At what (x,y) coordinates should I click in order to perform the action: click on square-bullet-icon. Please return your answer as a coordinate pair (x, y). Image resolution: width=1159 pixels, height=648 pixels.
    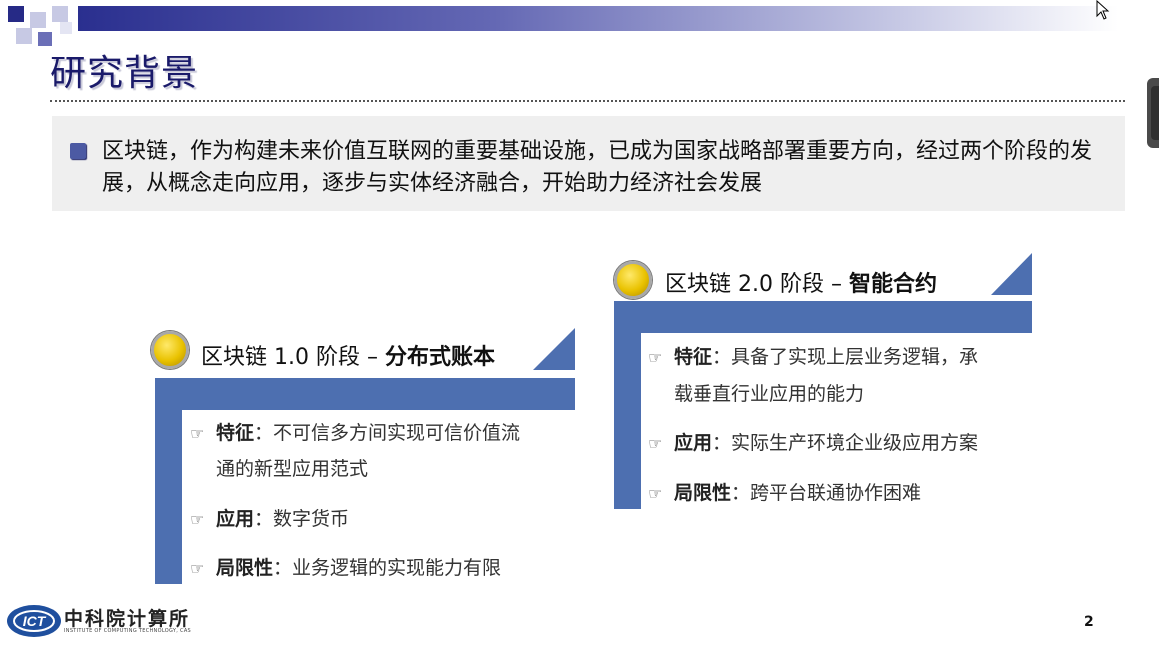
    Looking at the image, I should click on (78, 151).